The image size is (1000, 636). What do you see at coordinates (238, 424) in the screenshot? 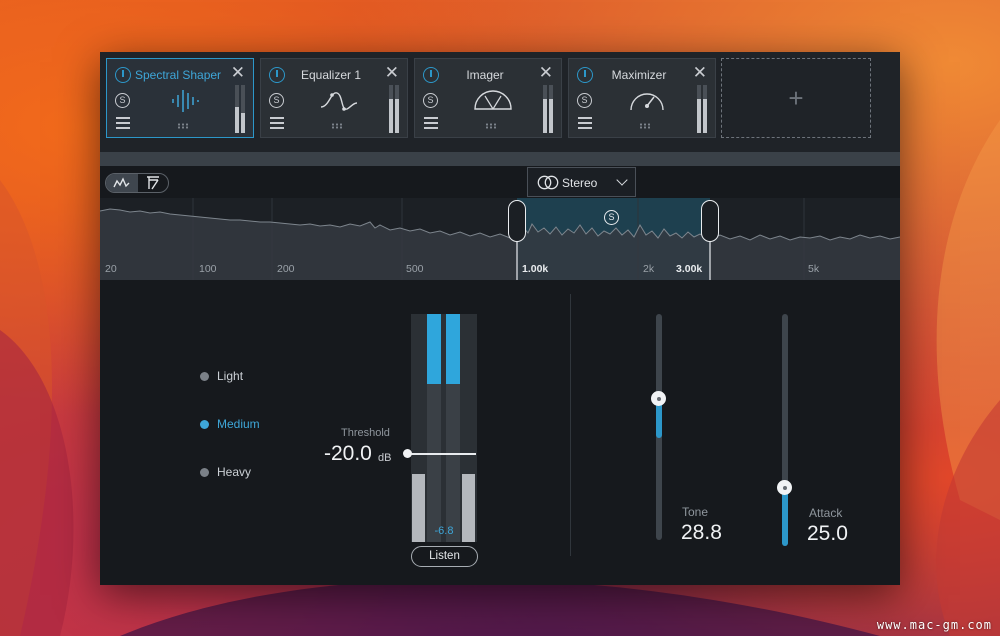
I see `mode-medium-label: Medium` at bounding box center [238, 424].